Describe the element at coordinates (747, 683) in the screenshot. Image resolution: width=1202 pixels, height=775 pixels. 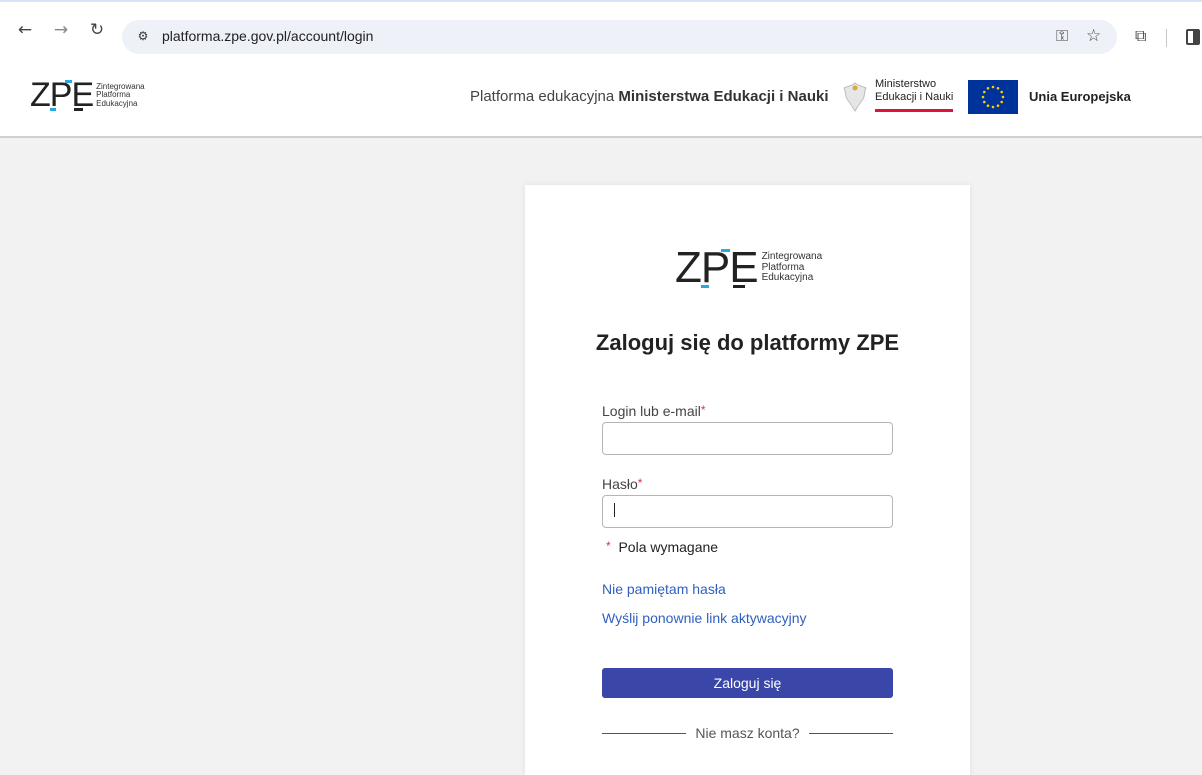
I see `login-button: Zaloguj się` at that location.